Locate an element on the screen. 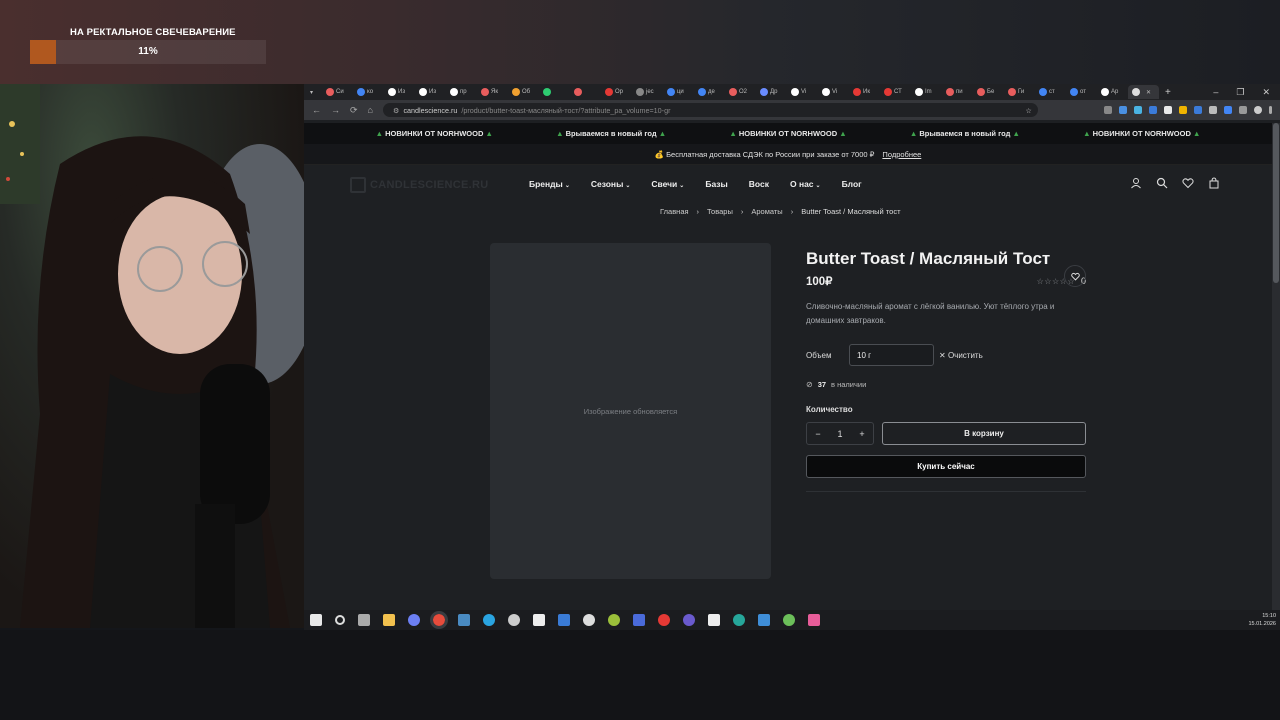 This screenshot has height=720, width=1280. decrease-quantity-button: − is located at coordinates (817, 434).